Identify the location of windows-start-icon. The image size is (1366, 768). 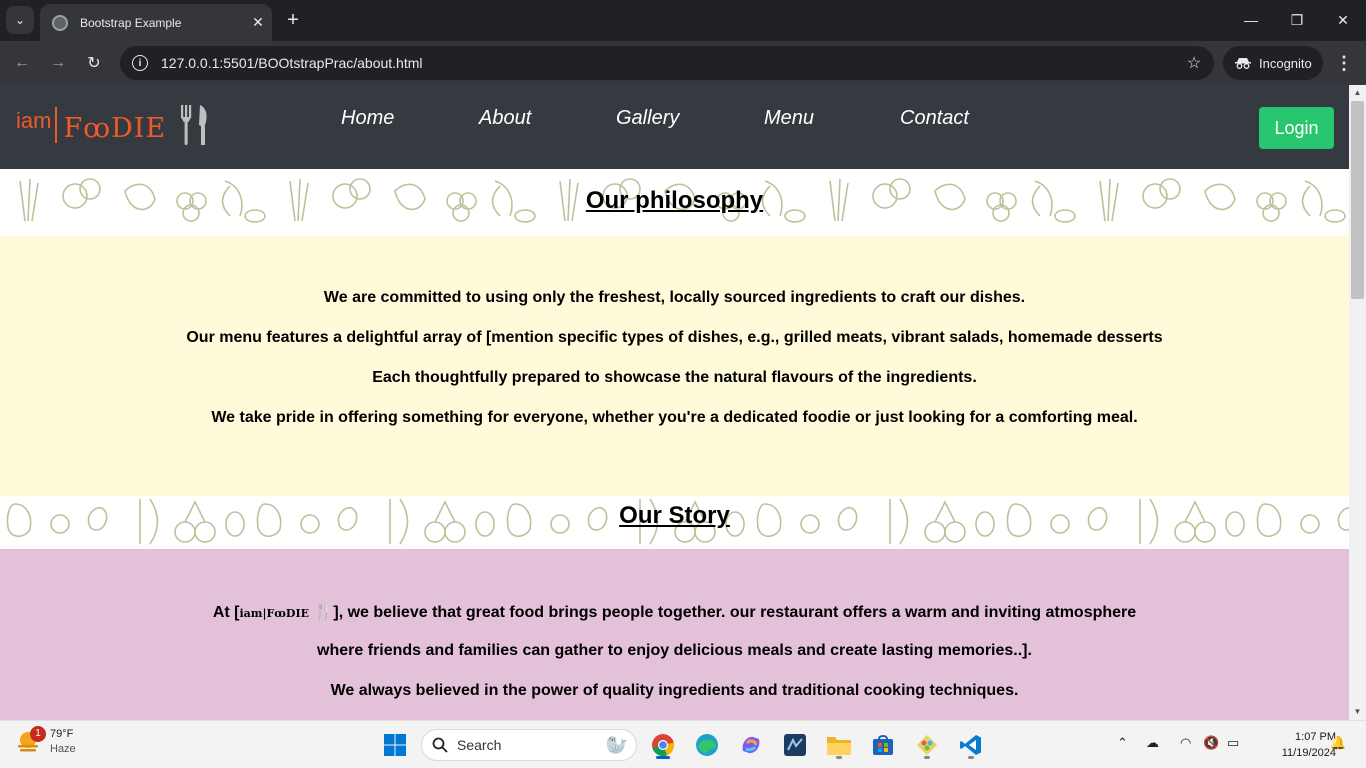
(395, 745).